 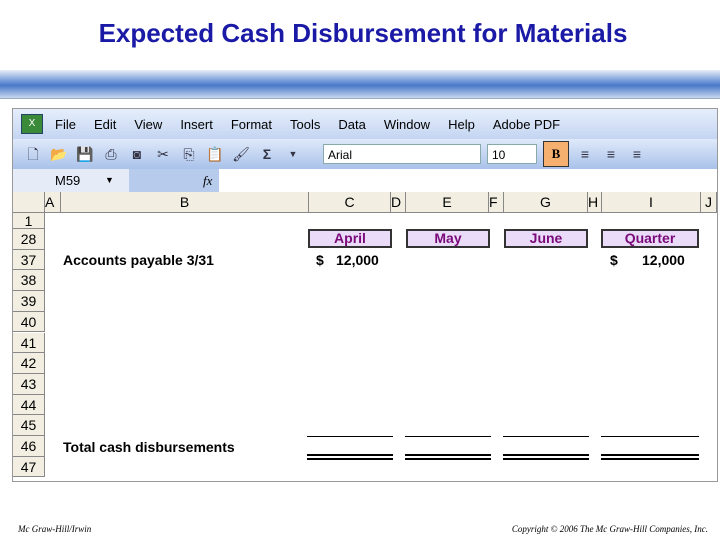 What do you see at coordinates (29, 343) in the screenshot?
I see `row-header-41: 41` at bounding box center [29, 343].